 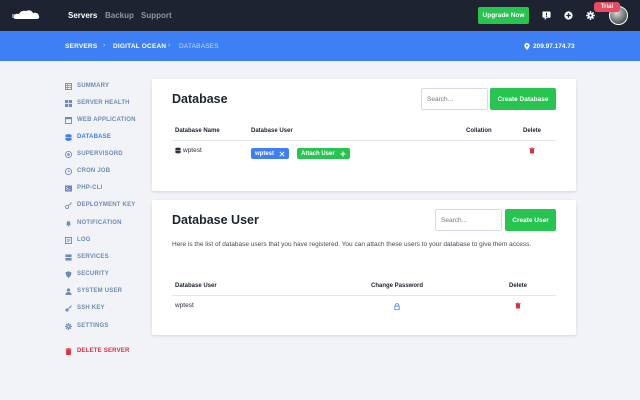 I want to click on sidebar-item-settings: SETTINGS, so click(x=87, y=326).